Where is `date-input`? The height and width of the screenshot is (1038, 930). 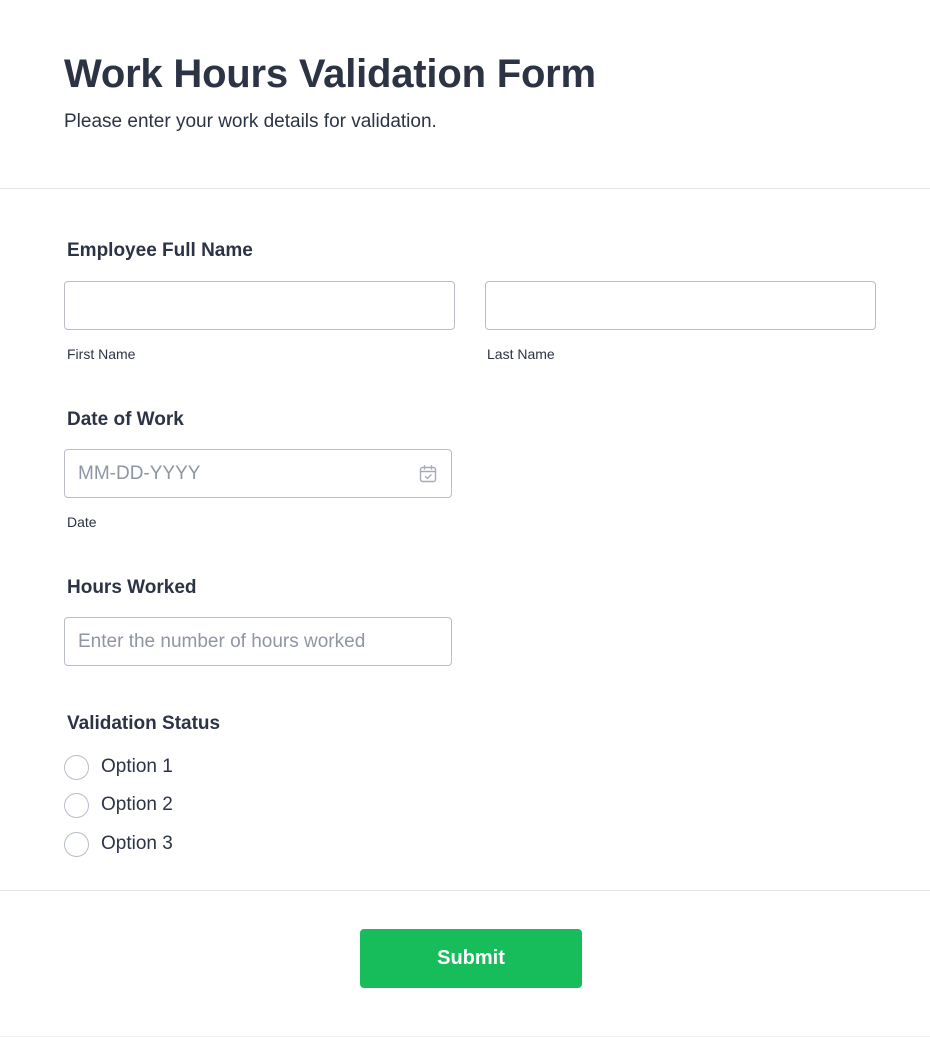 date-input is located at coordinates (258, 473).